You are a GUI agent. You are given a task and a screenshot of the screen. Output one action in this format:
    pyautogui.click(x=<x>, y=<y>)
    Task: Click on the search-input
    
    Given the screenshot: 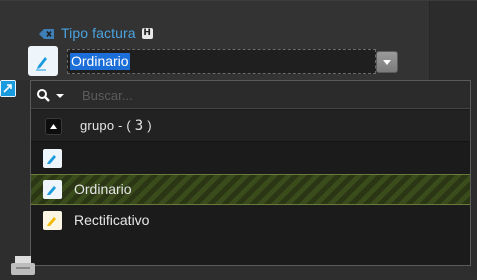 What is the action you would take?
    pyautogui.click(x=271, y=95)
    